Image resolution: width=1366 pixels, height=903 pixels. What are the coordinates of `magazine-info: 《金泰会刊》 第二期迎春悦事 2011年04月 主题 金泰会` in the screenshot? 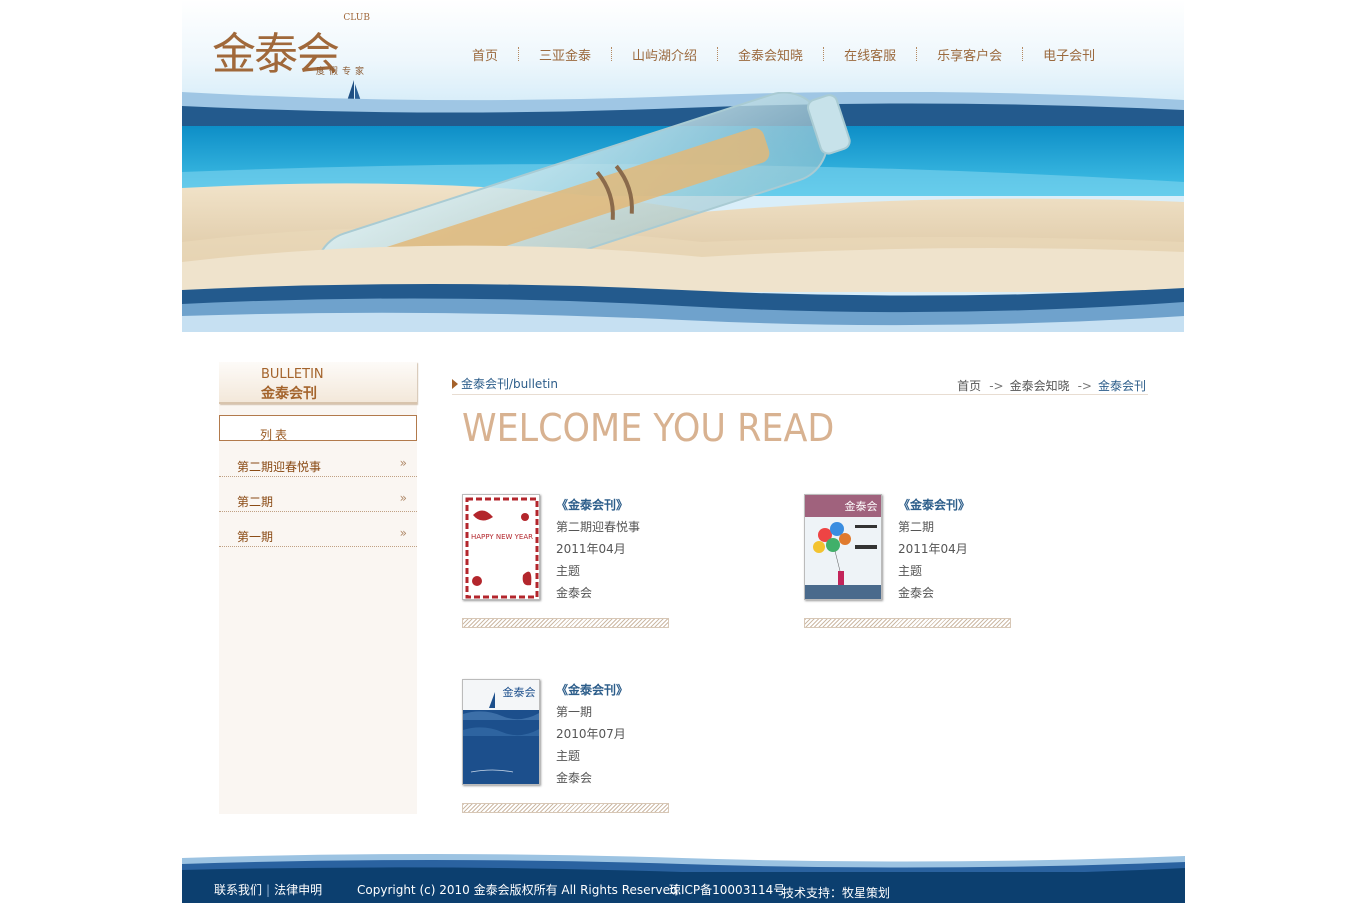 It's located at (598, 549).